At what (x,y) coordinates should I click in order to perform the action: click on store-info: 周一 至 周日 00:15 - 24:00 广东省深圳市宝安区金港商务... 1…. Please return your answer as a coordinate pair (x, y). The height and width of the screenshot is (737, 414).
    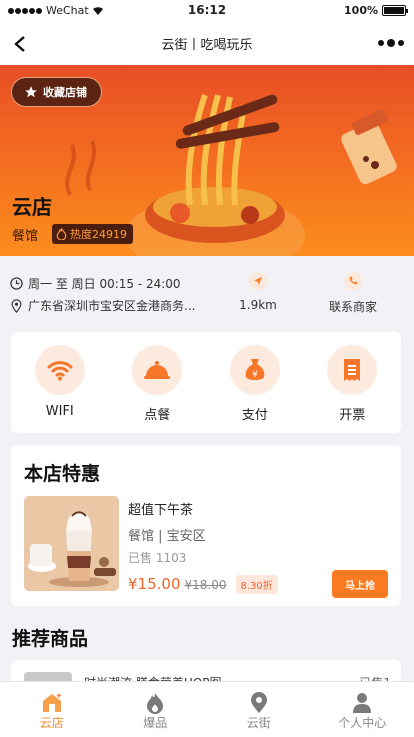
    Looking at the image, I should click on (207, 289).